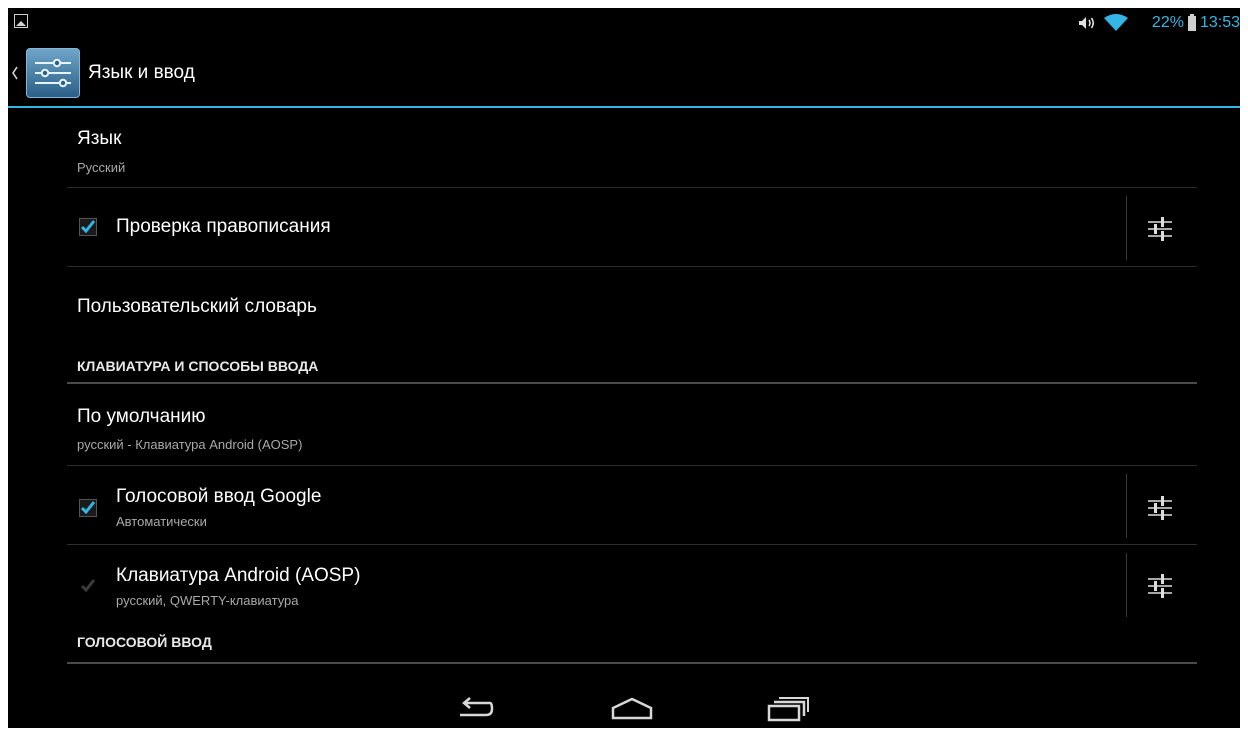 The image size is (1248, 736). I want to click on aosp-keyboard-title: Клавиатура Android (AOSP), so click(238, 575).